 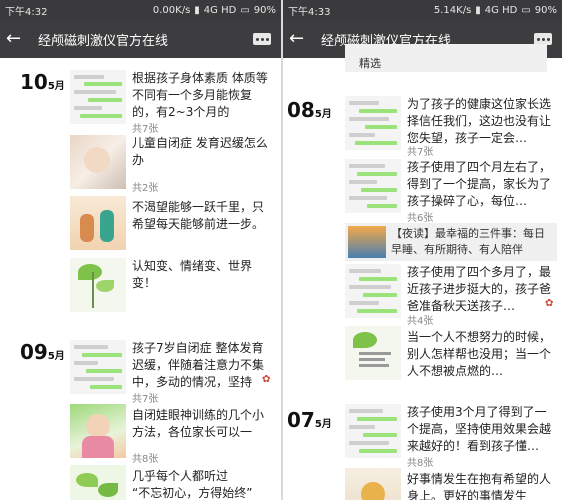 I want to click on post-text: 好事情发生在抱有希望的人身上。更好的事情发生, so click(x=479, y=486).